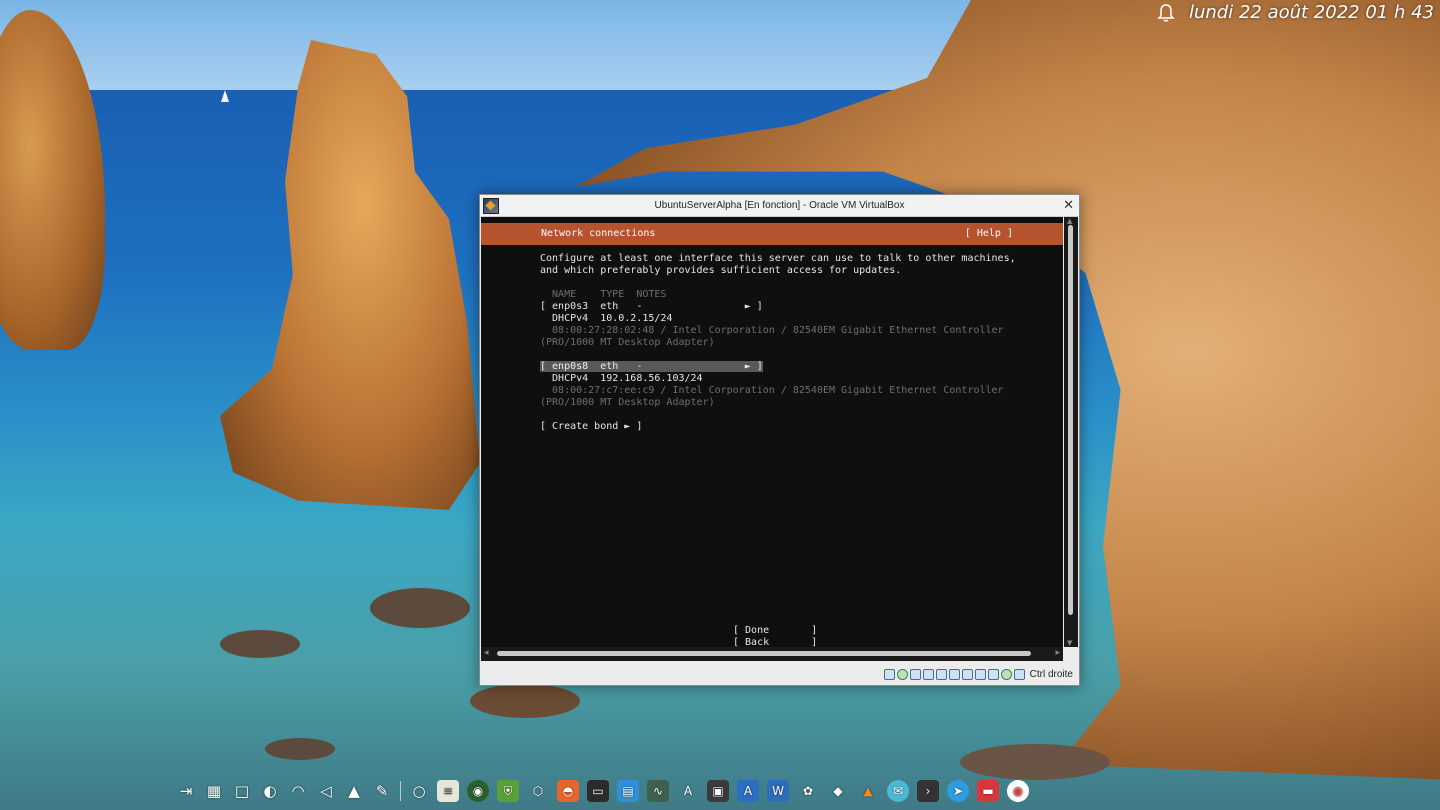  What do you see at coordinates (658, 791) in the screenshot?
I see `system-monitor-icon: ∿` at bounding box center [658, 791].